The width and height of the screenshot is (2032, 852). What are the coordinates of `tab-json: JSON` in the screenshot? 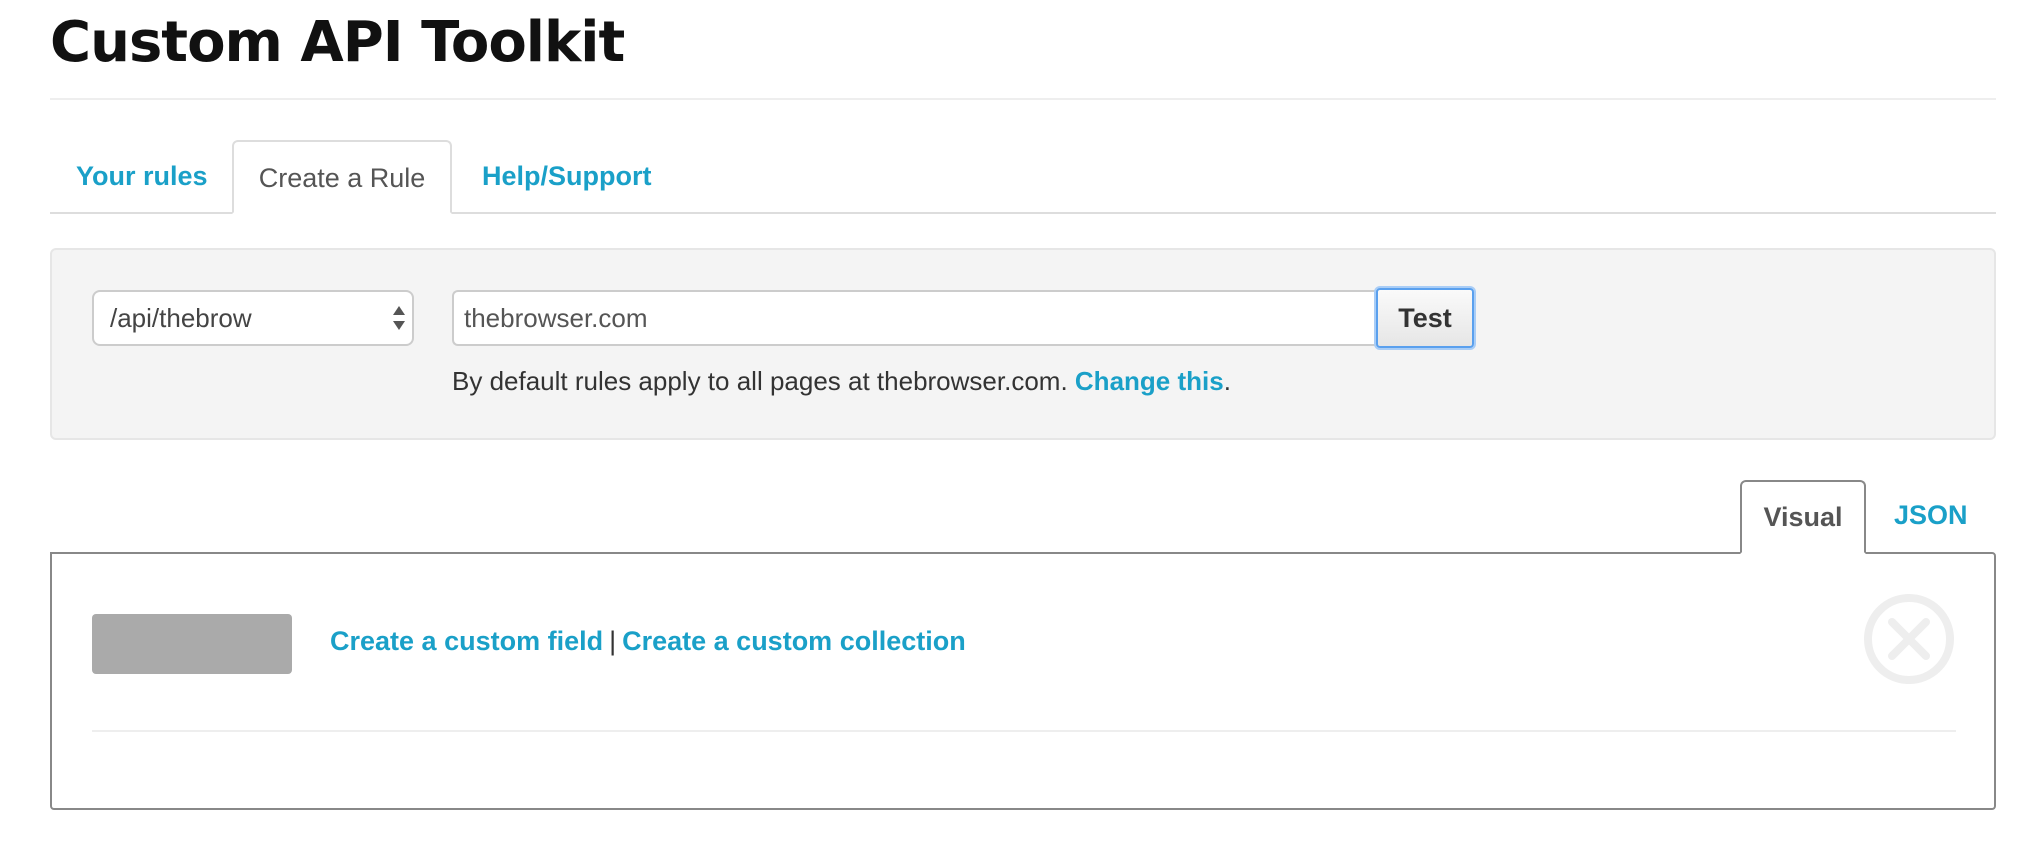 It's located at (1931, 516).